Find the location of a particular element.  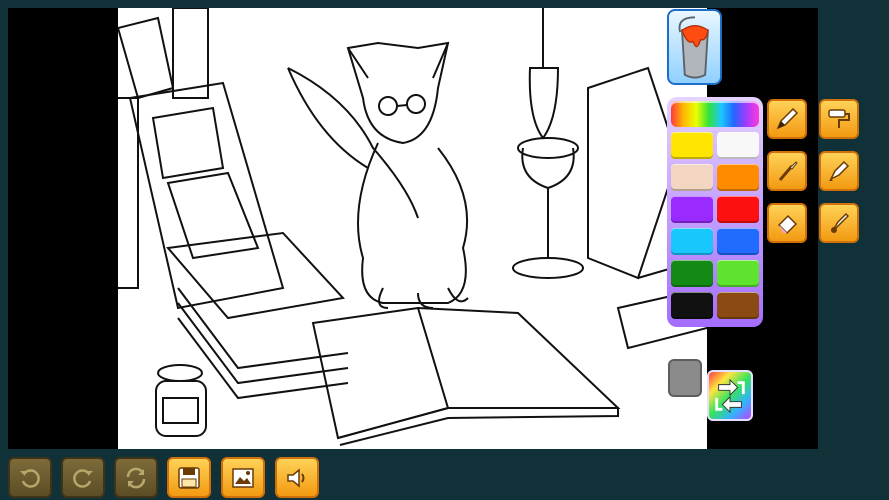

pencil-icon is located at coordinates (787, 118).